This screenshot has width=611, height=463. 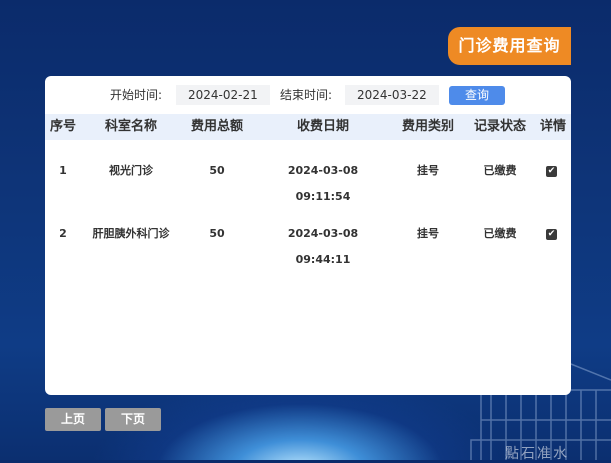 What do you see at coordinates (133, 419) in the screenshot?
I see `next-page-button: 下页` at bounding box center [133, 419].